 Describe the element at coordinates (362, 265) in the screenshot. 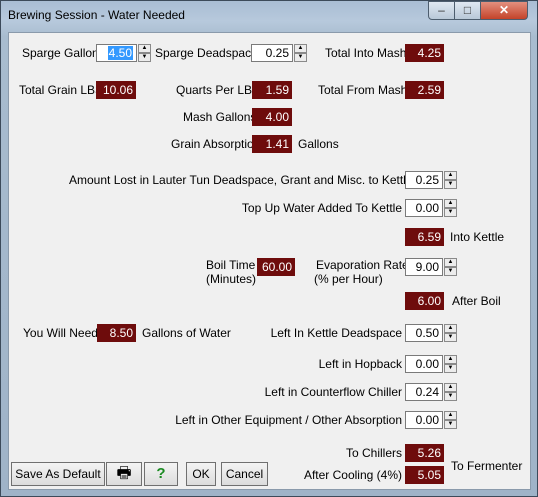

I see `evaporation-rate-label: Evaporation Rate` at that location.